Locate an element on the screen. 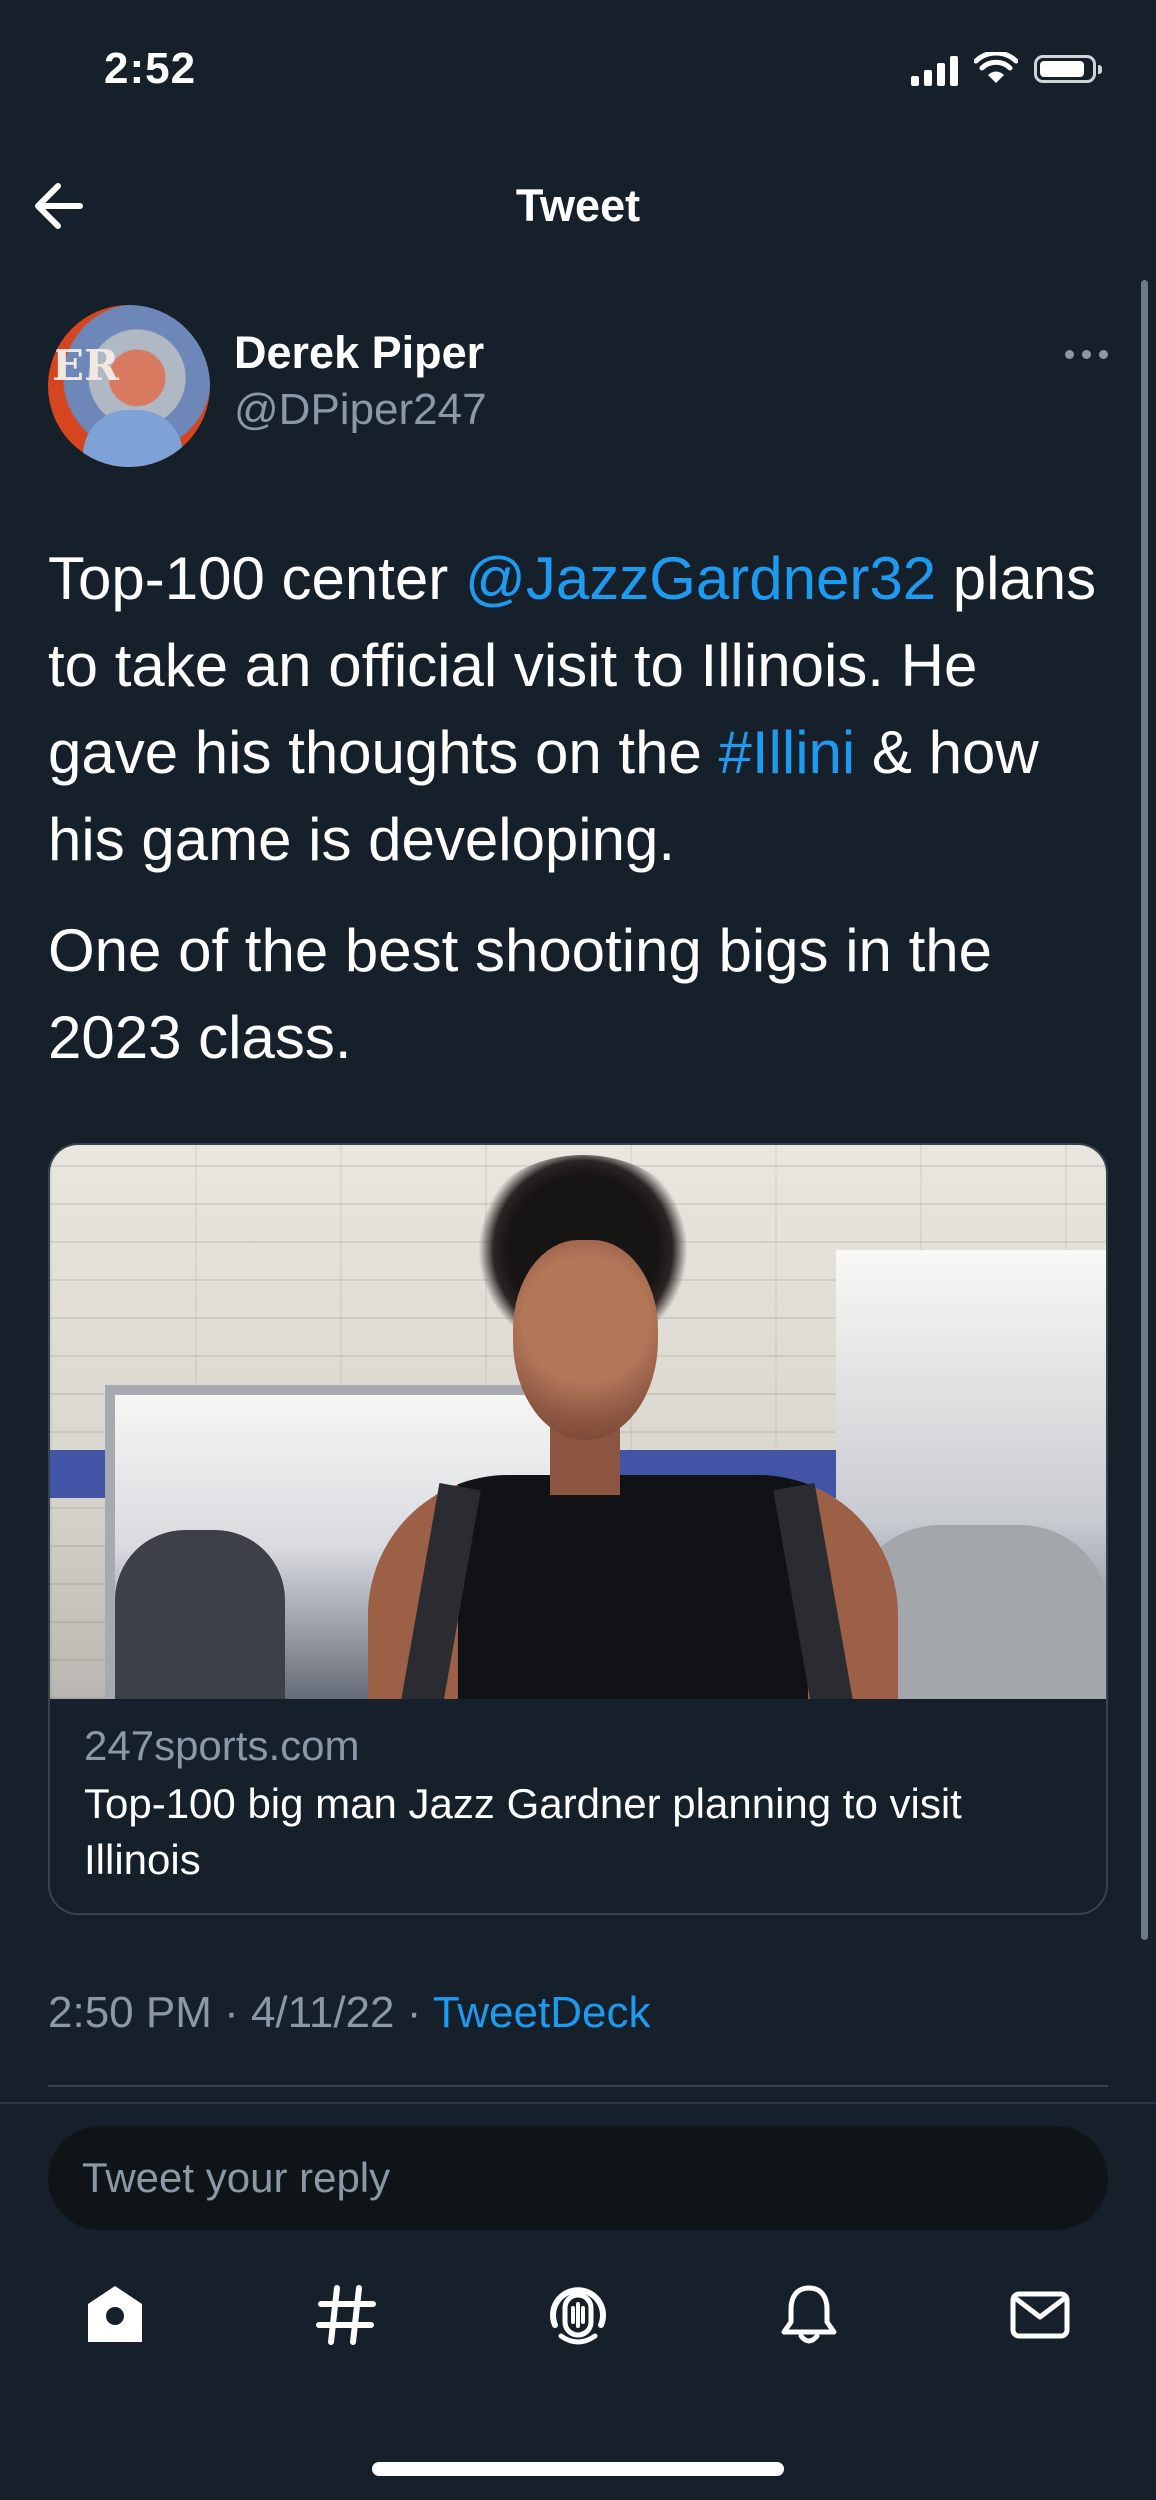 The height and width of the screenshot is (2500, 1156). bottom-tab-bar is located at coordinates (578, 2330).